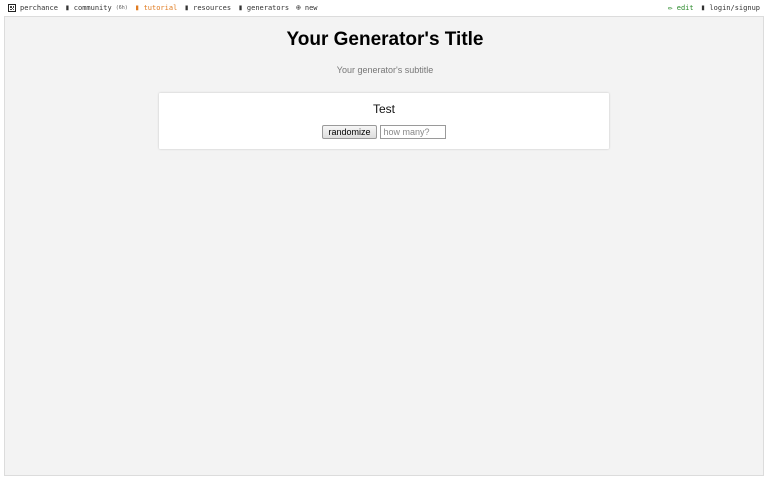 The height and width of the screenshot is (480, 768). I want to click on nav-tutorial: ▮ tutorial, so click(156, 8).